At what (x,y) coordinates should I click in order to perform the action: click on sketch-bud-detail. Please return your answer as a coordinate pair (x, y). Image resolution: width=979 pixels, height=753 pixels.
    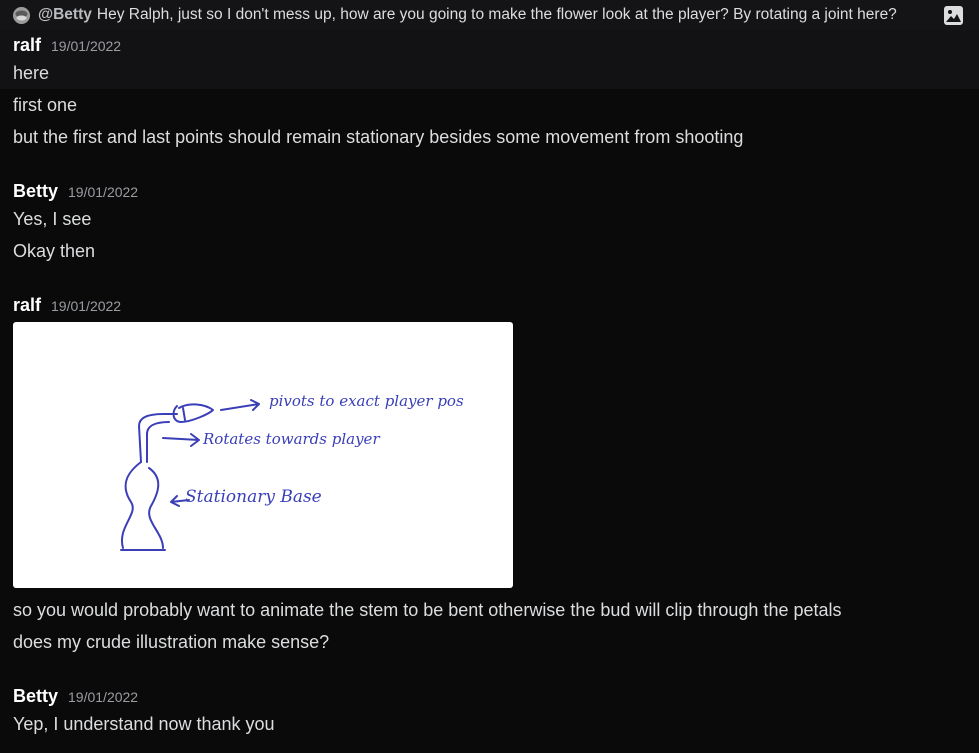
    Looking at the image, I should click on (184, 414).